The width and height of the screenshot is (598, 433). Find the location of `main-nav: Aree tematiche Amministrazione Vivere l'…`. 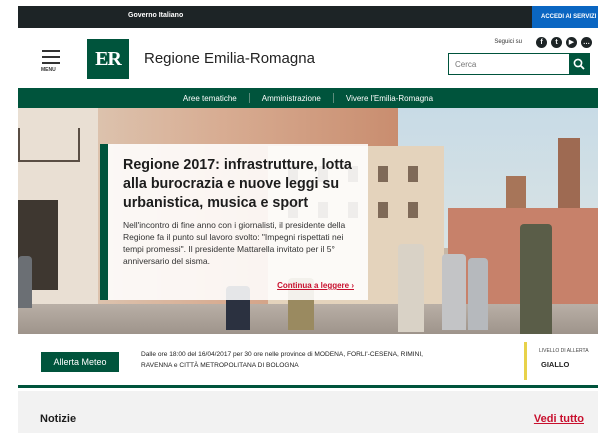

main-nav: Aree tematiche Amministrazione Vivere l'… is located at coordinates (308, 98).